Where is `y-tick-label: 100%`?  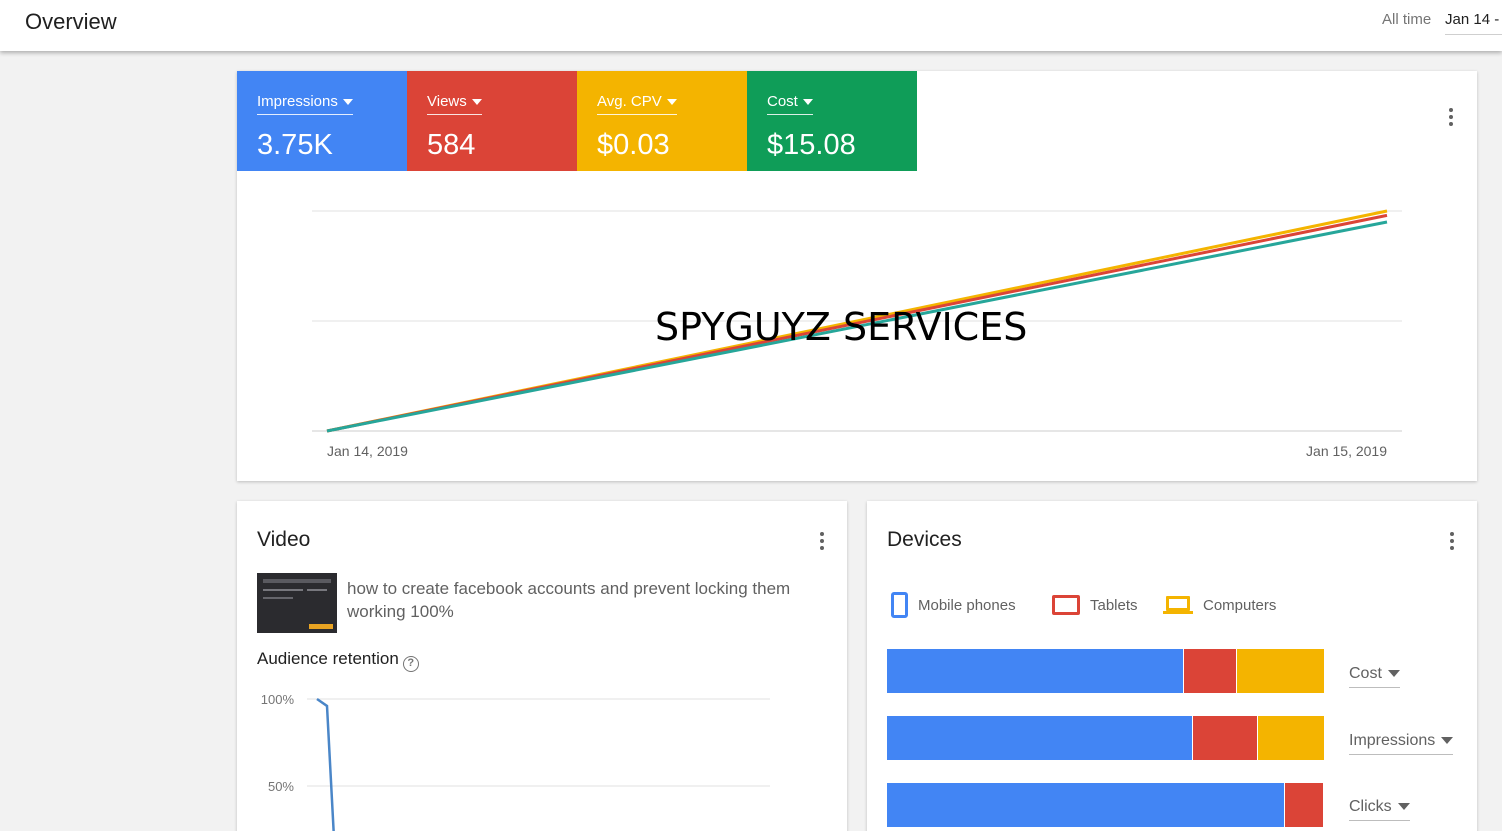
y-tick-label: 100% is located at coordinates (278, 699).